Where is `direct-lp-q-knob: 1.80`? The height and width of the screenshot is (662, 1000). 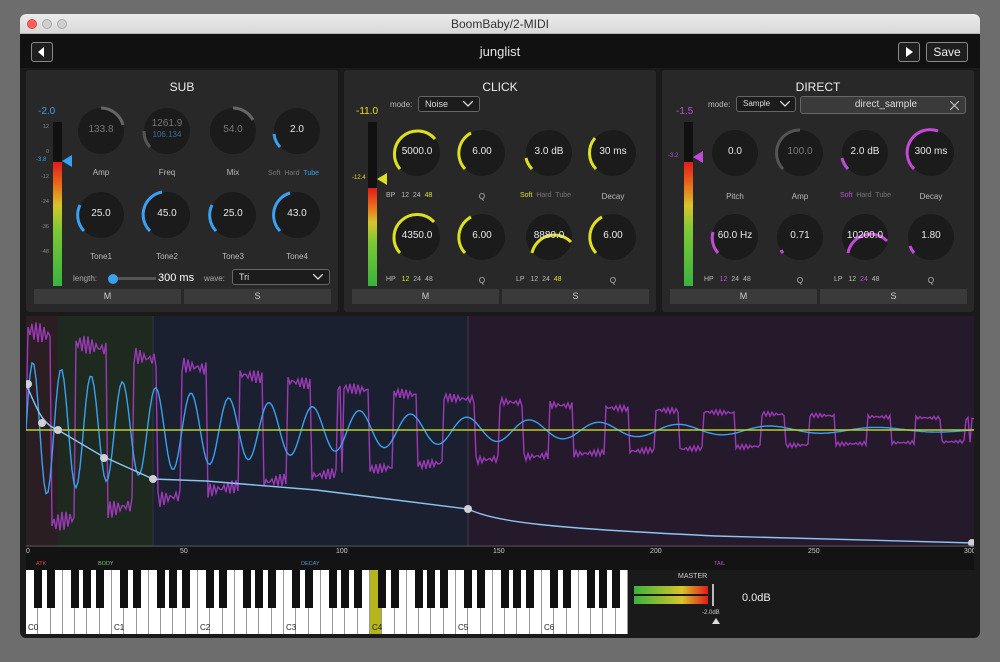
direct-lp-q-knob: 1.80 is located at coordinates (931, 237).